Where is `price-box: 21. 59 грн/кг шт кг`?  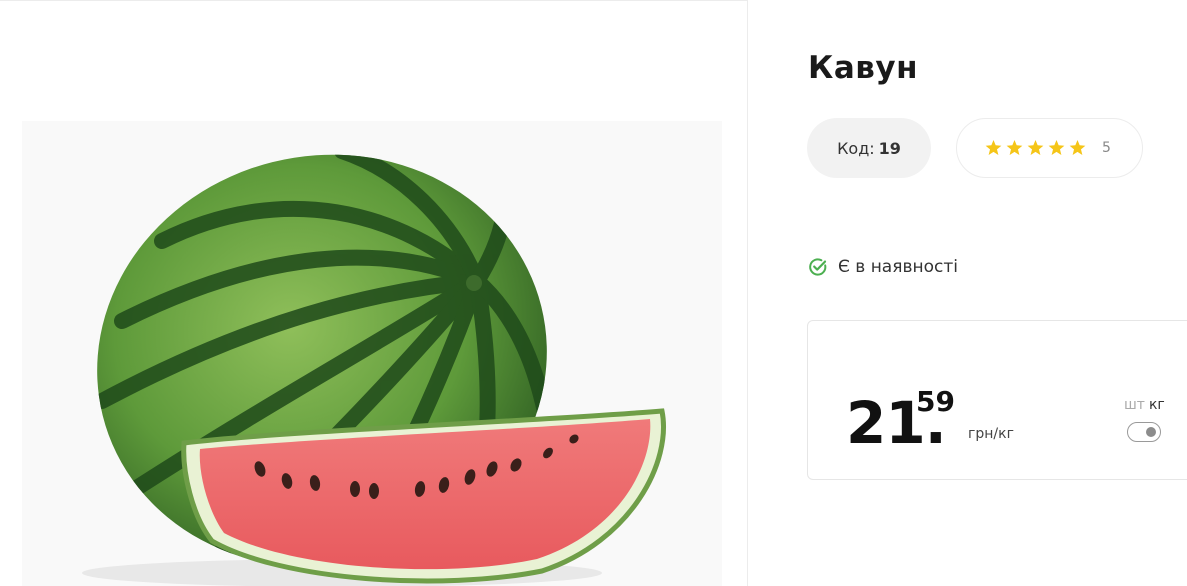
price-box: 21. 59 грн/кг шт кг is located at coordinates (997, 400).